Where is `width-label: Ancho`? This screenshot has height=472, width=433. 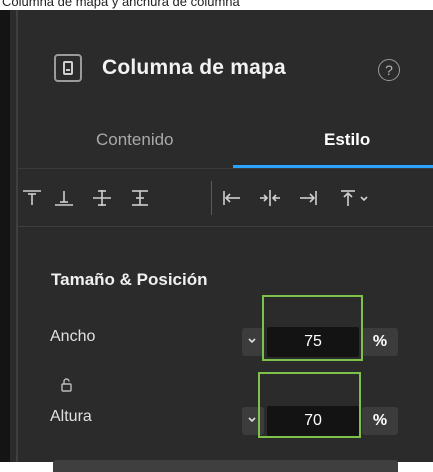 width-label: Ancho is located at coordinates (73, 336).